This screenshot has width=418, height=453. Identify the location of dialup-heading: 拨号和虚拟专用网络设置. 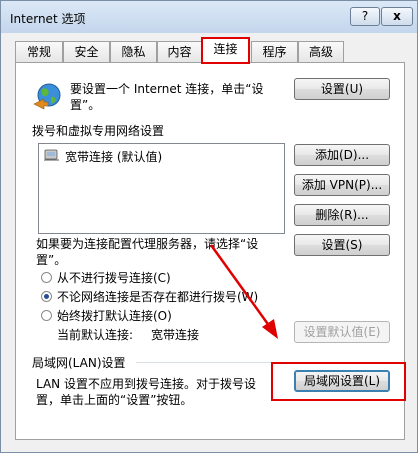
(98, 131).